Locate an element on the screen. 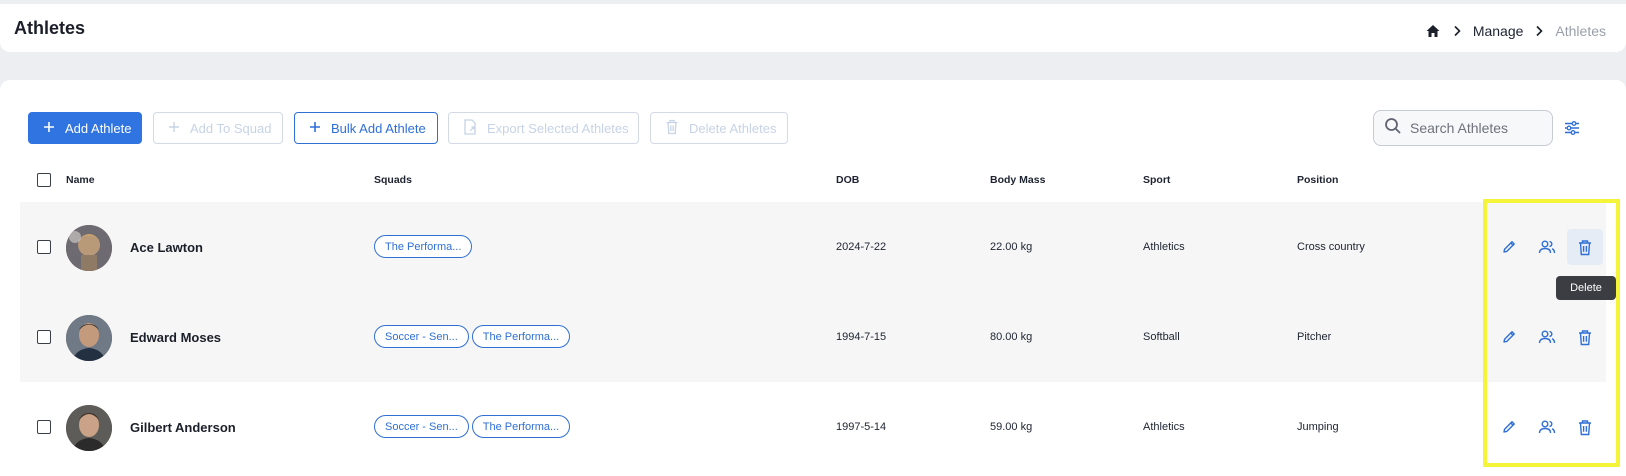 The image size is (1626, 476). column-header-squads: Squads is located at coordinates (393, 180).